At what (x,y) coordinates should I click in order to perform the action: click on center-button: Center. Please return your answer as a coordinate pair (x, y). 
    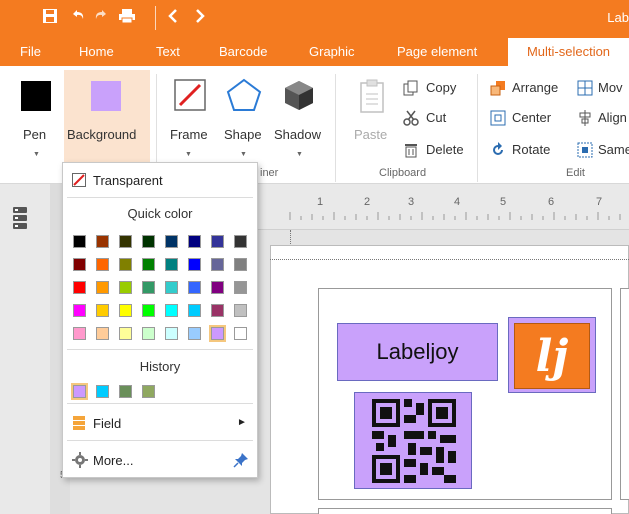
    Looking at the image, I should click on (531, 117).